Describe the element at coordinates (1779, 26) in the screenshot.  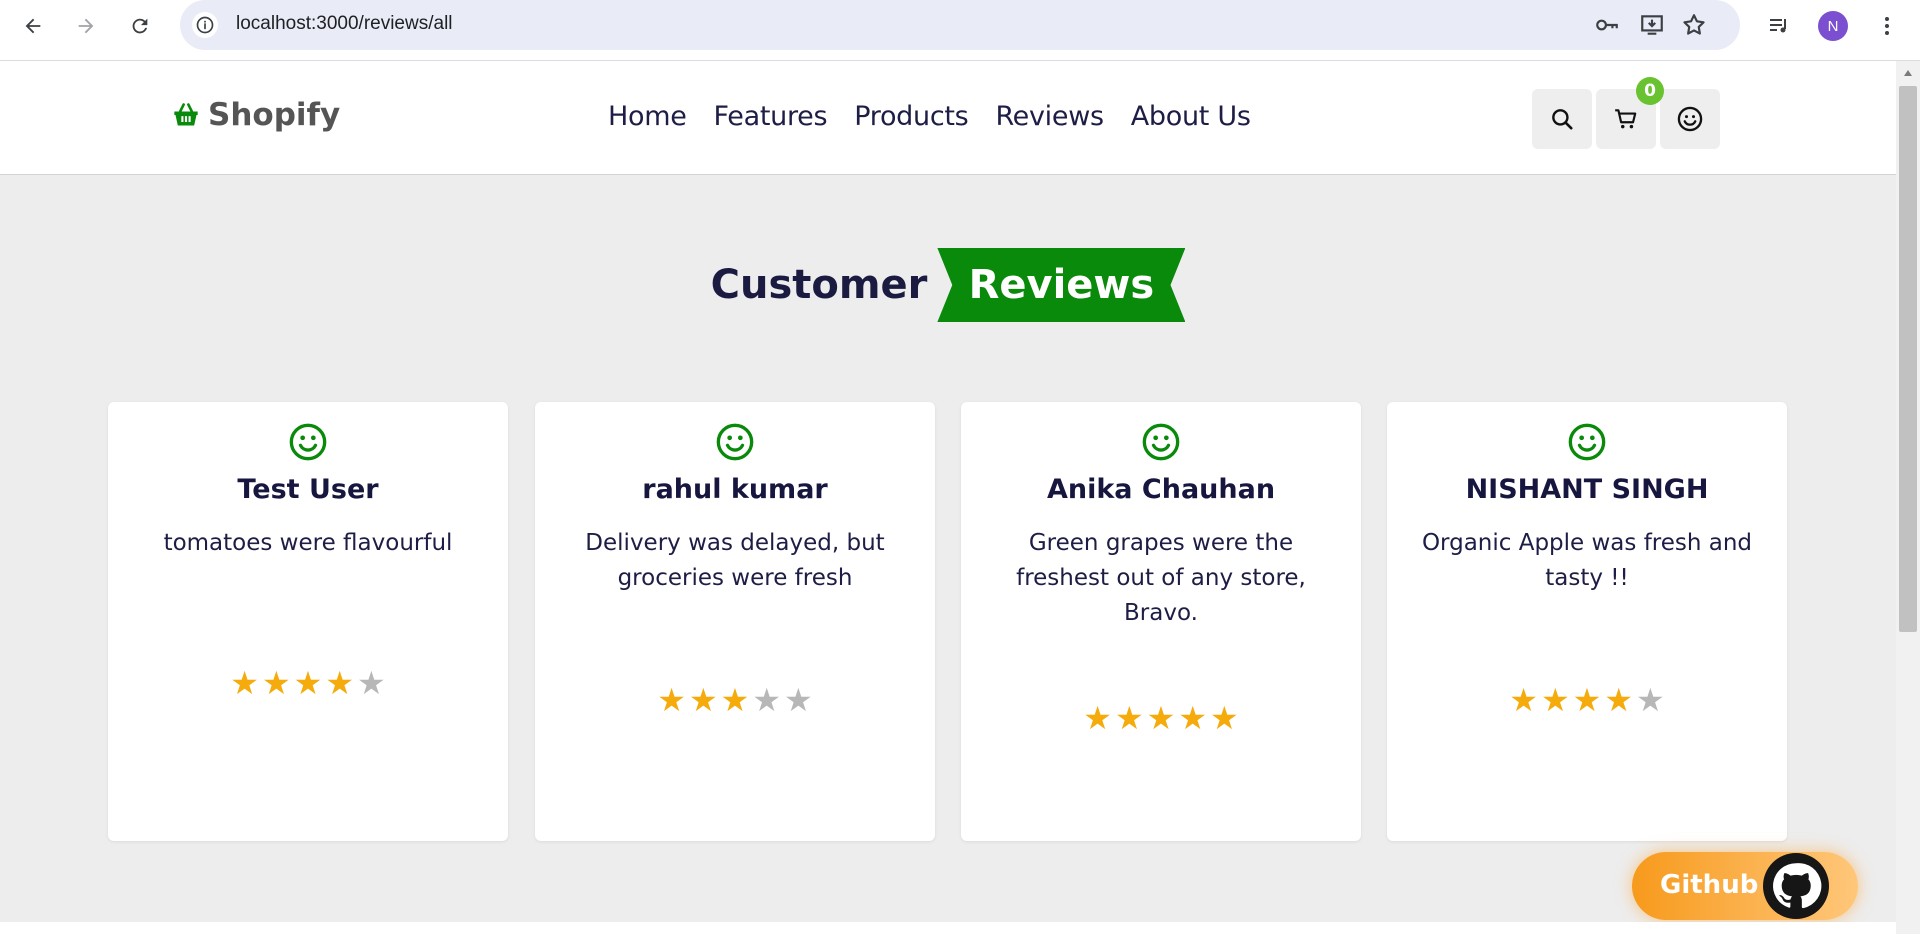
I see `media-controls-icon` at that location.